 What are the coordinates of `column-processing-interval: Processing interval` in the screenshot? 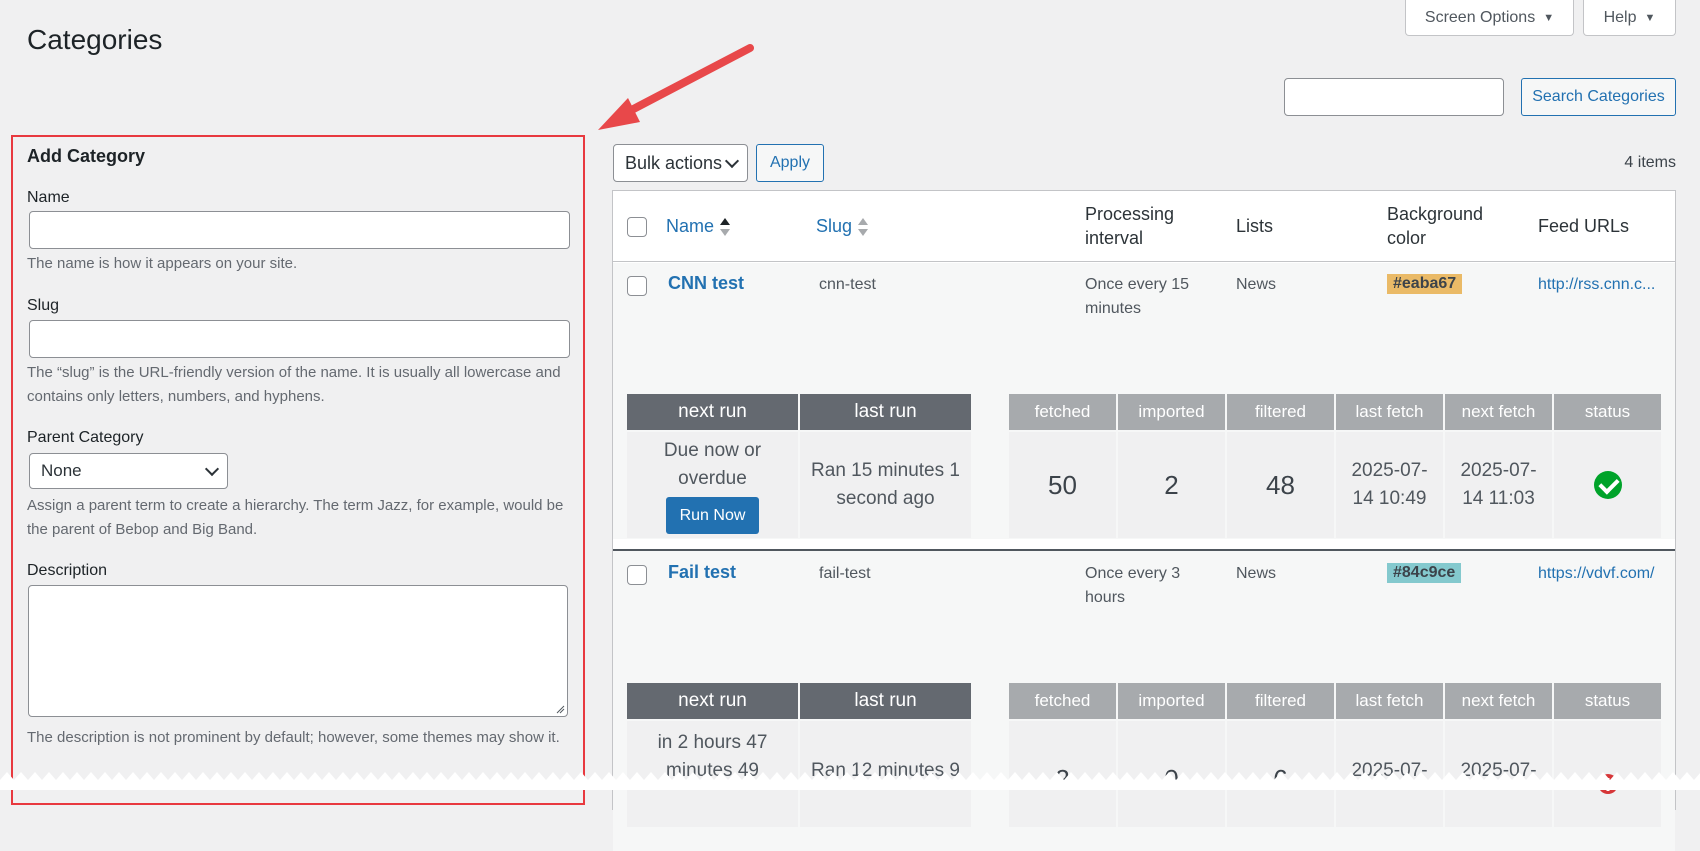 It's located at (1130, 226).